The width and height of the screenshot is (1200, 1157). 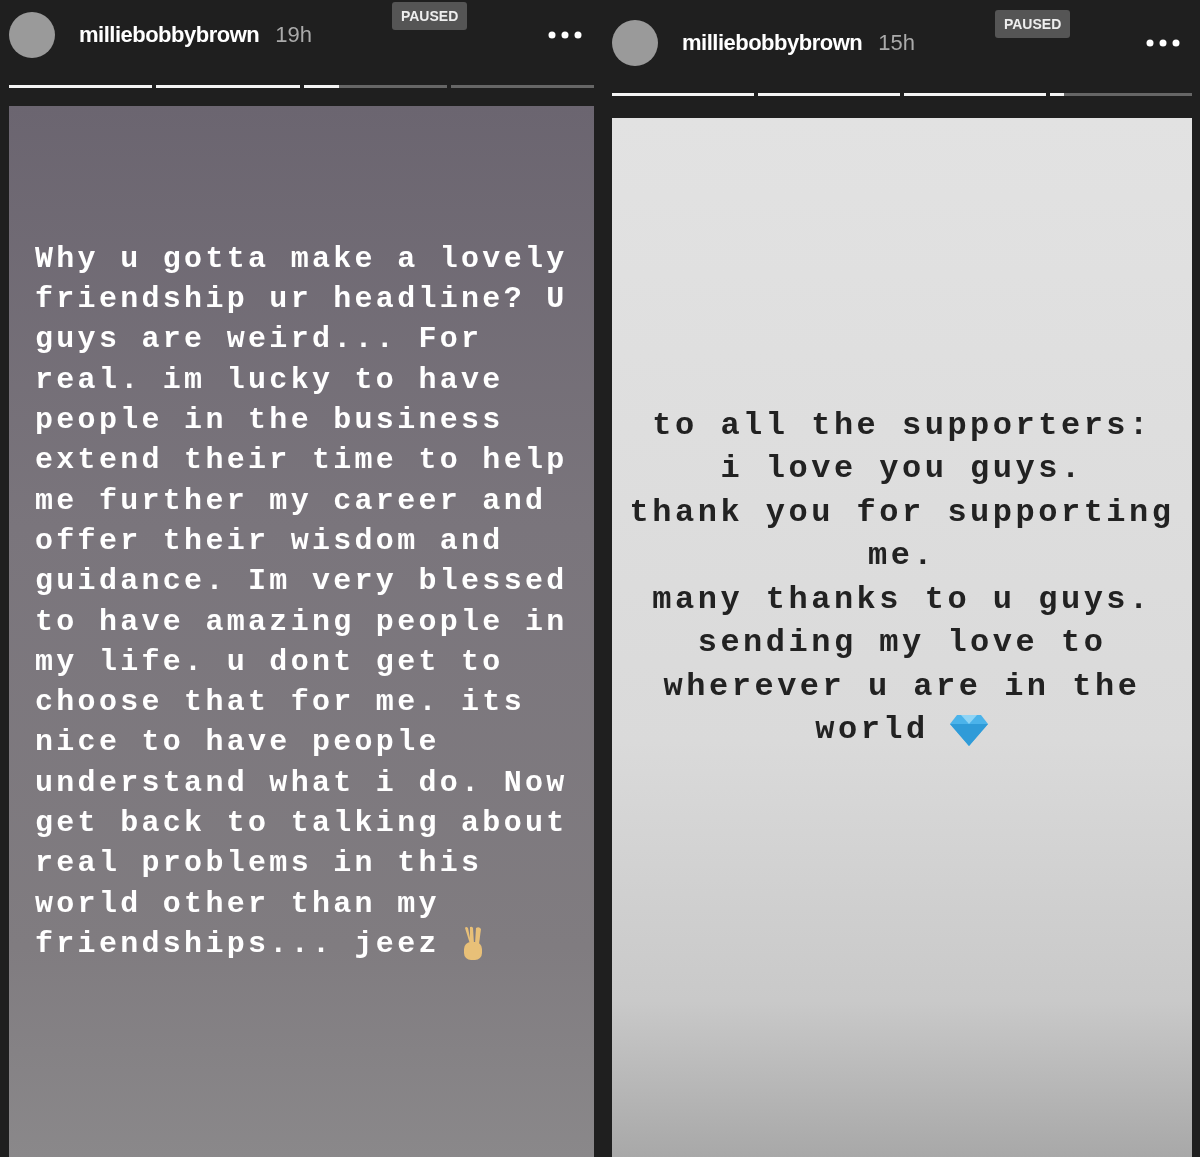 I want to click on story-text-line: guidance. Im very blessed, so click(x=301, y=582).